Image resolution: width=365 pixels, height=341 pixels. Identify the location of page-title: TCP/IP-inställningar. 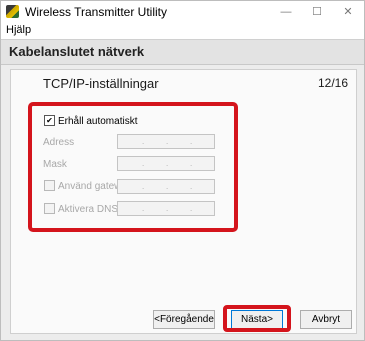
(101, 83).